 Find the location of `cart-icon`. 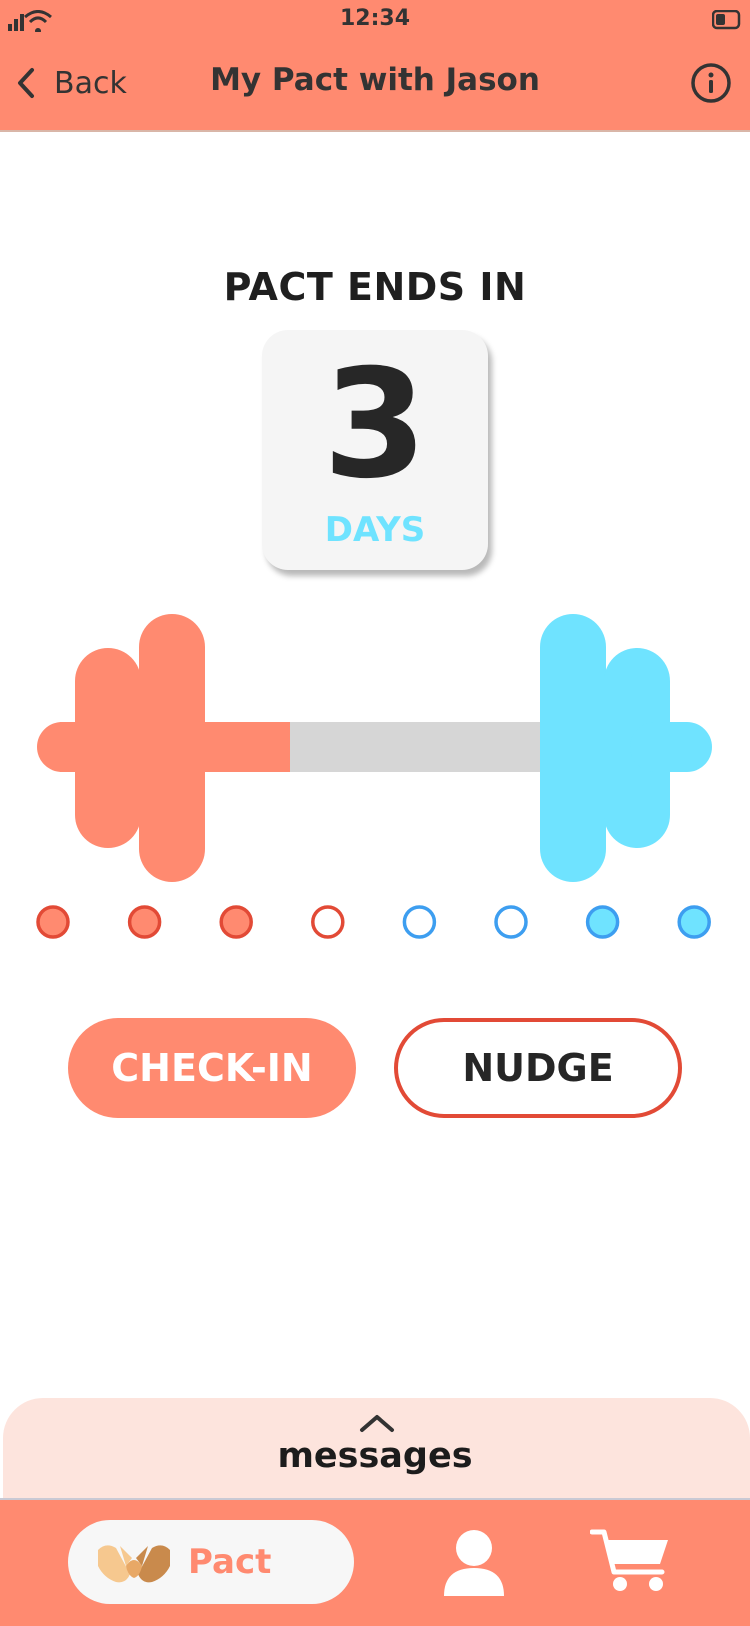

cart-icon is located at coordinates (631, 1561).